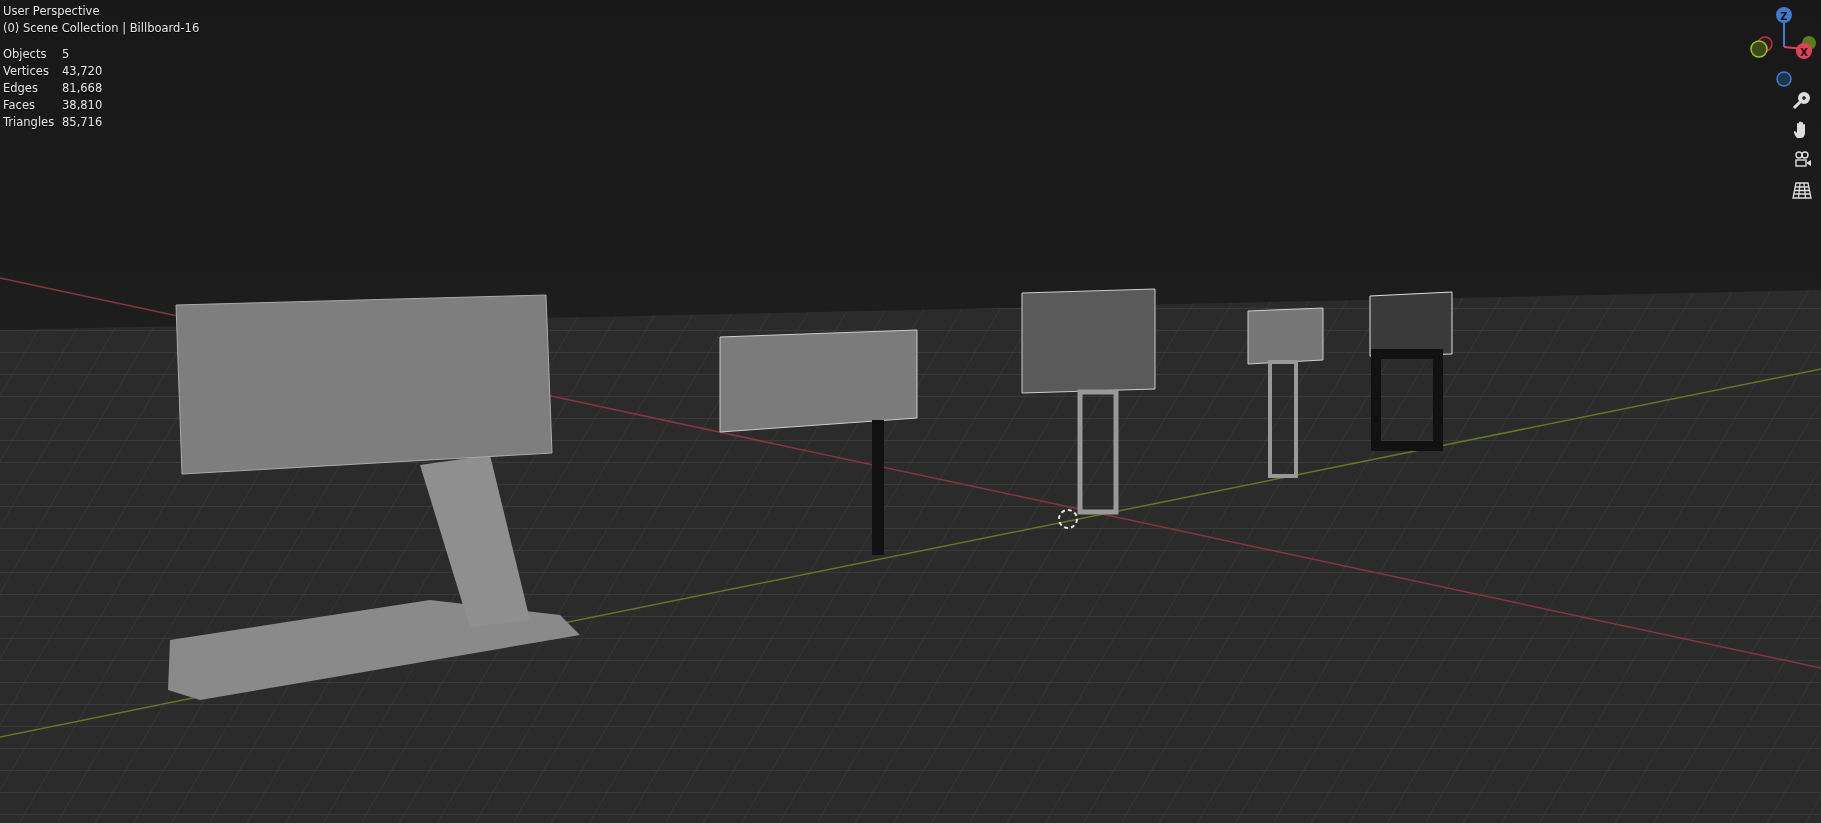 This screenshot has width=1821, height=823. What do you see at coordinates (1761, 47) in the screenshot?
I see `axis-handles-drawing` at bounding box center [1761, 47].